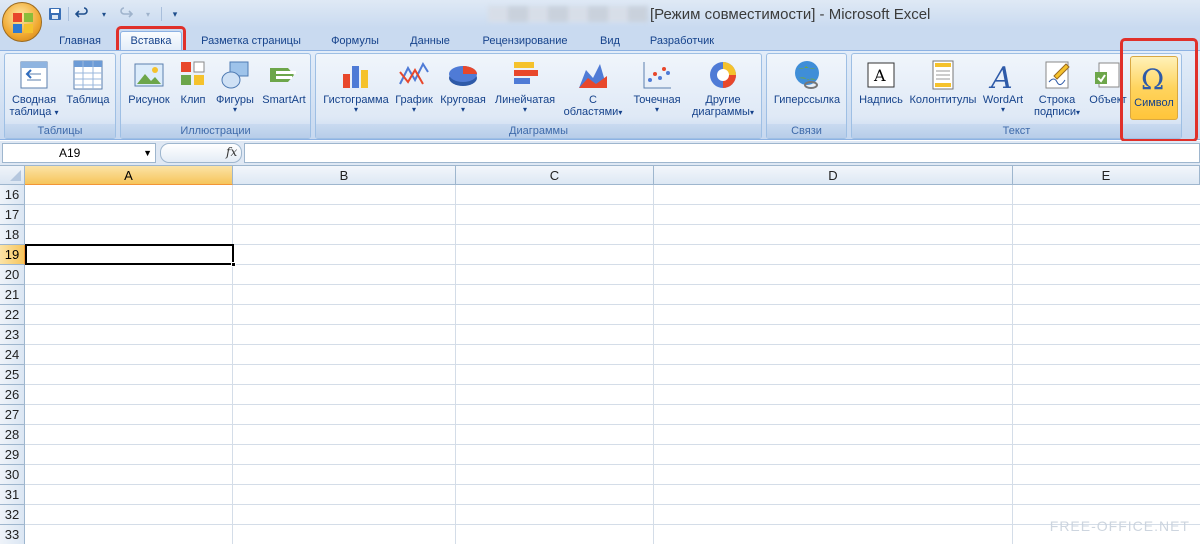 The height and width of the screenshot is (544, 1200). I want to click on area-chart-label-2: областями, so click(591, 112).